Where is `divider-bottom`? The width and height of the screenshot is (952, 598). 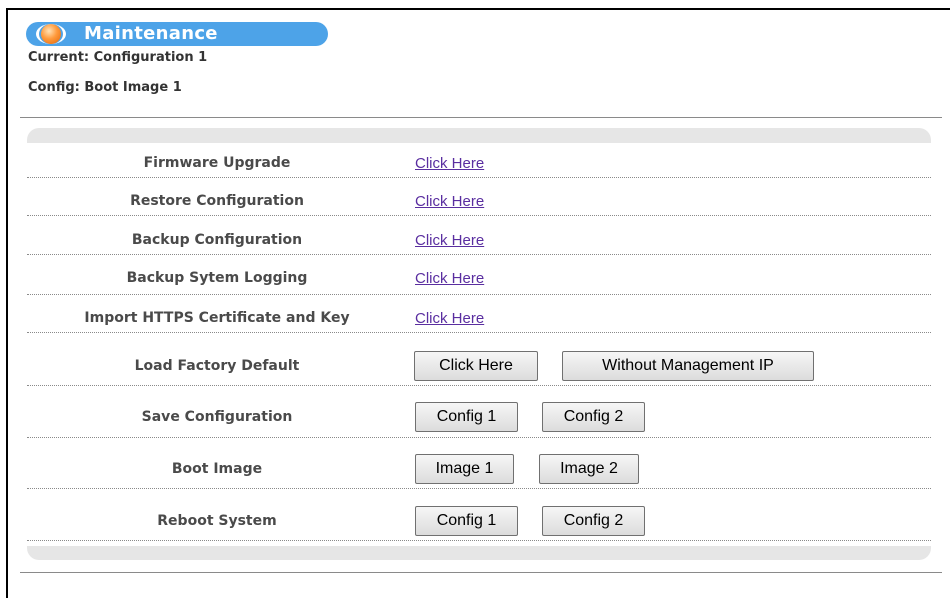
divider-bottom is located at coordinates (481, 572).